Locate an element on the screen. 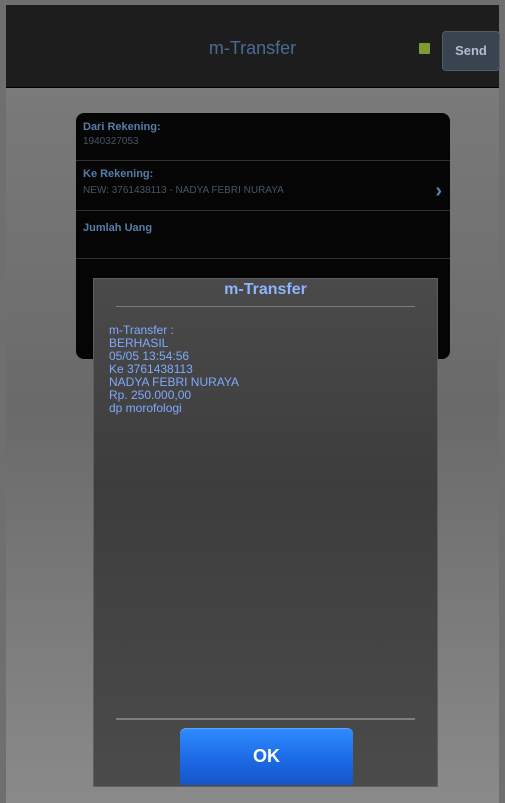 This screenshot has width=505, height=803. ok-button: OK is located at coordinates (266, 756).